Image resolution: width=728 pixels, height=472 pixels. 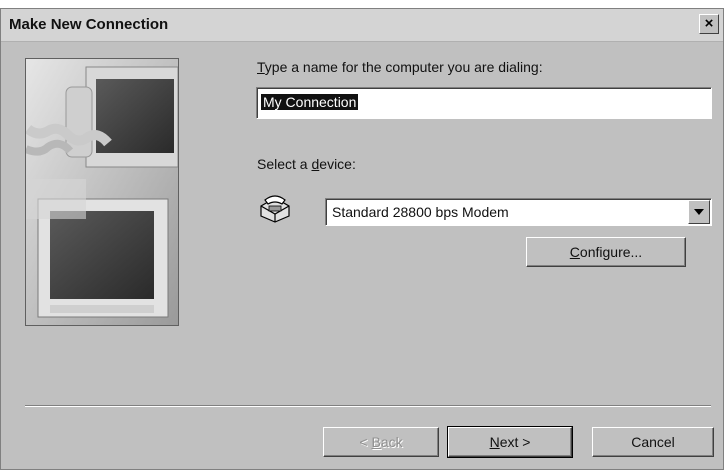 What do you see at coordinates (275, 208) in the screenshot?
I see `telephone-icon` at bounding box center [275, 208].